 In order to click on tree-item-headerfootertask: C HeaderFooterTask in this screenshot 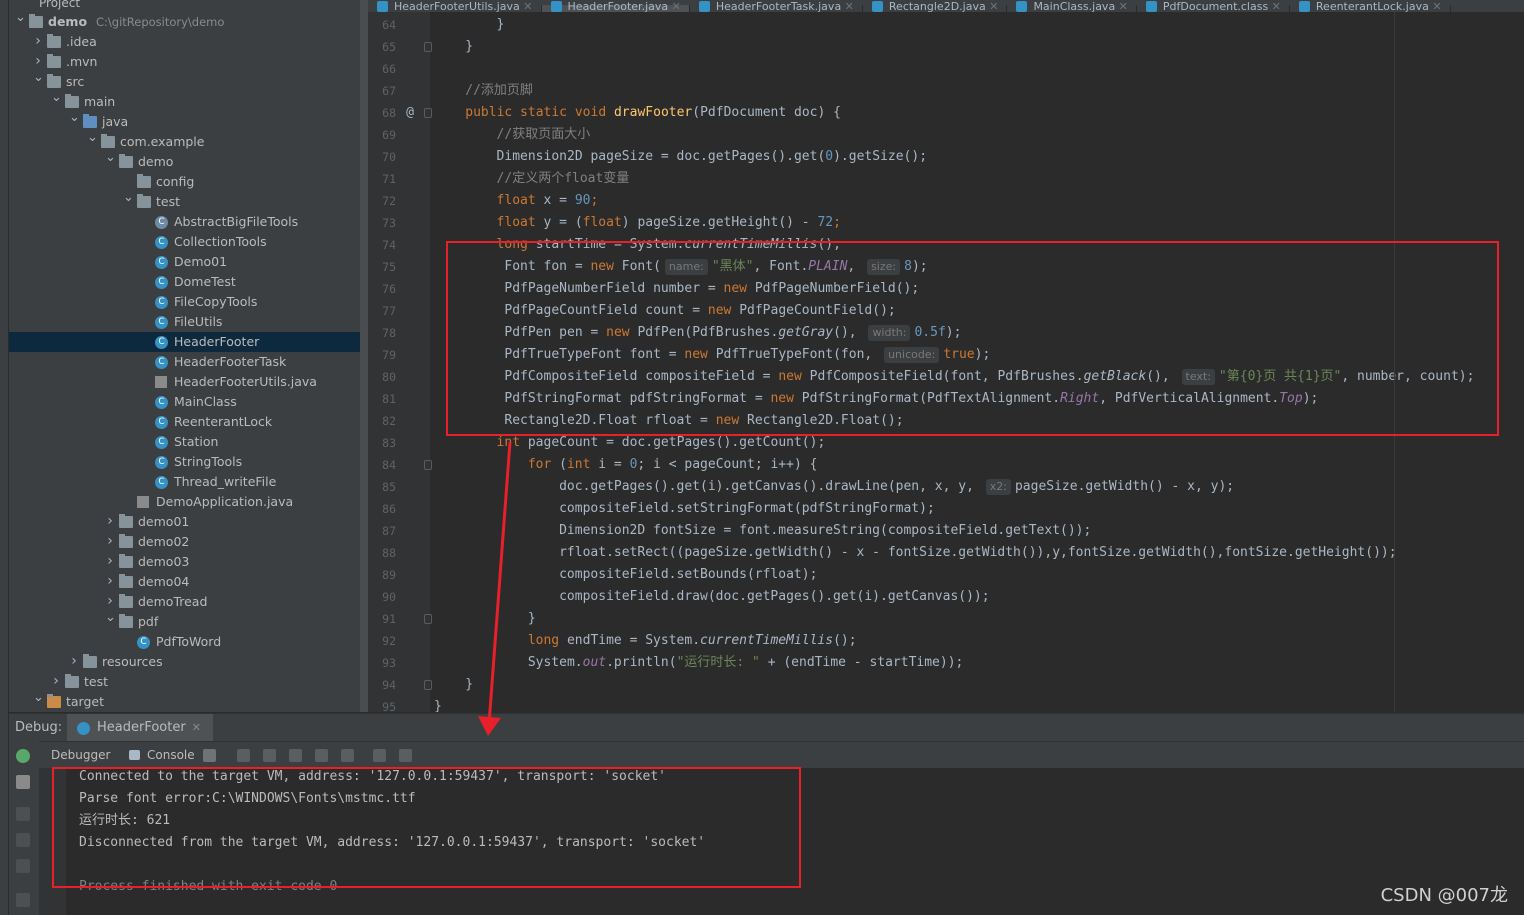, I will do `click(188, 362)`.